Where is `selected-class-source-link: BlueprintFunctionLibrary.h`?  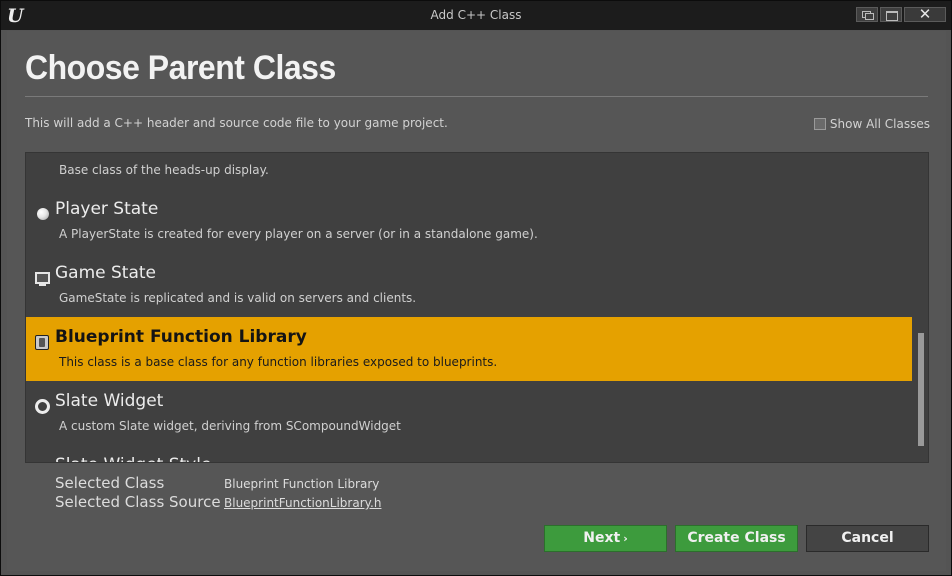
selected-class-source-link: BlueprintFunctionLibrary.h is located at coordinates (302, 503).